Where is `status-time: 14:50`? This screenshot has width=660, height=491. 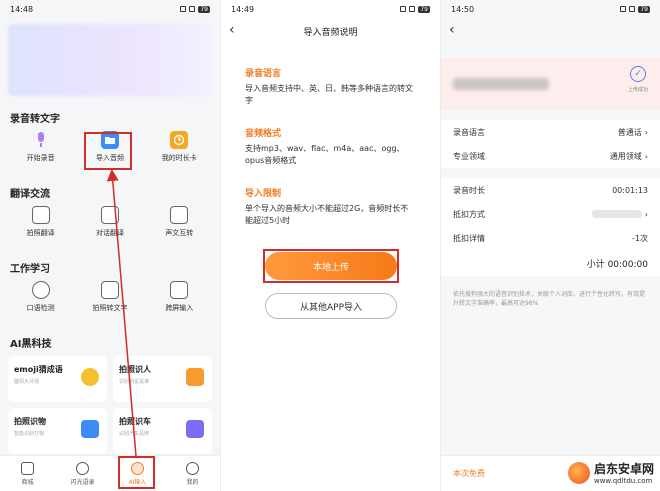
status-time: 14:50 is located at coordinates (463, 9).